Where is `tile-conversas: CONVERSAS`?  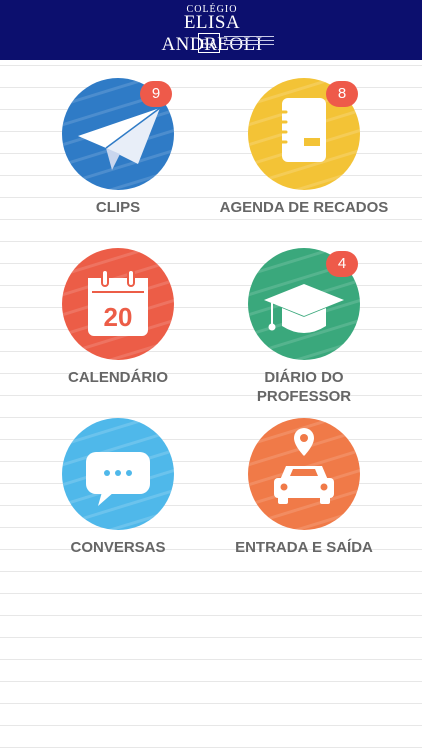
tile-conversas: CONVERSAS is located at coordinates (118, 488).